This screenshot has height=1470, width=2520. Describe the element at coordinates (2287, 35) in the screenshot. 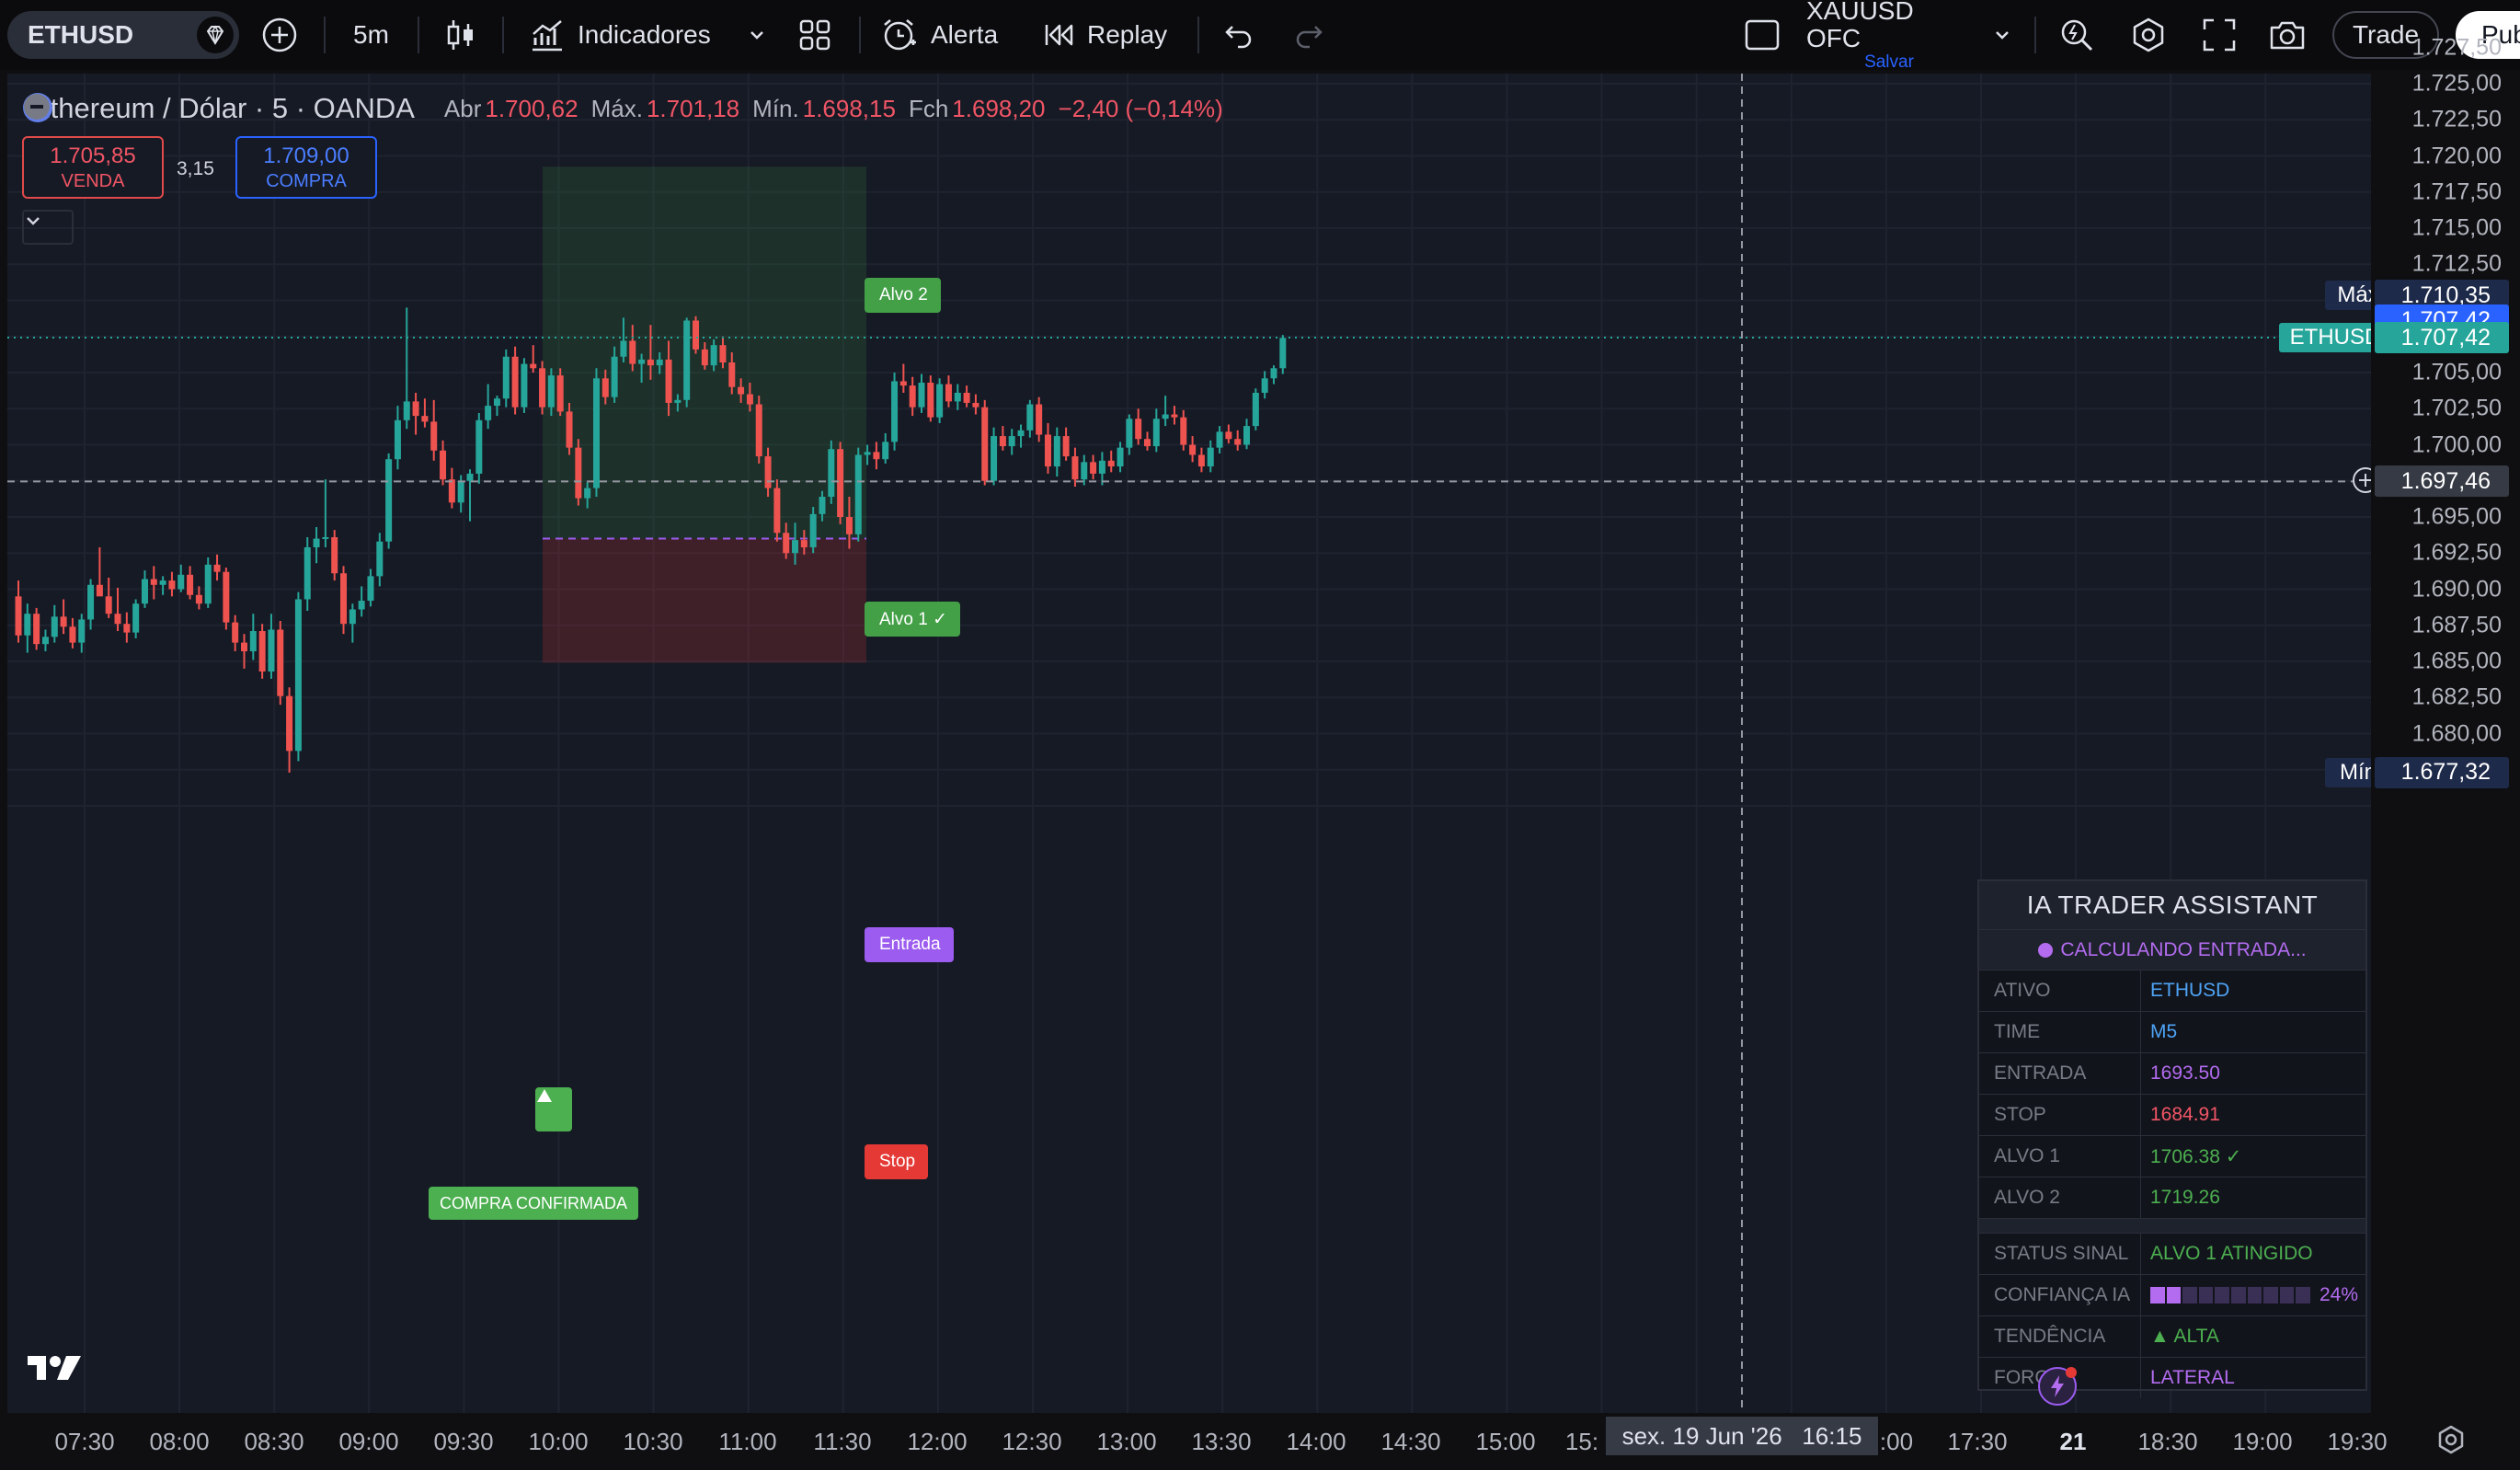

I see `camera-snapshot-icon` at that location.